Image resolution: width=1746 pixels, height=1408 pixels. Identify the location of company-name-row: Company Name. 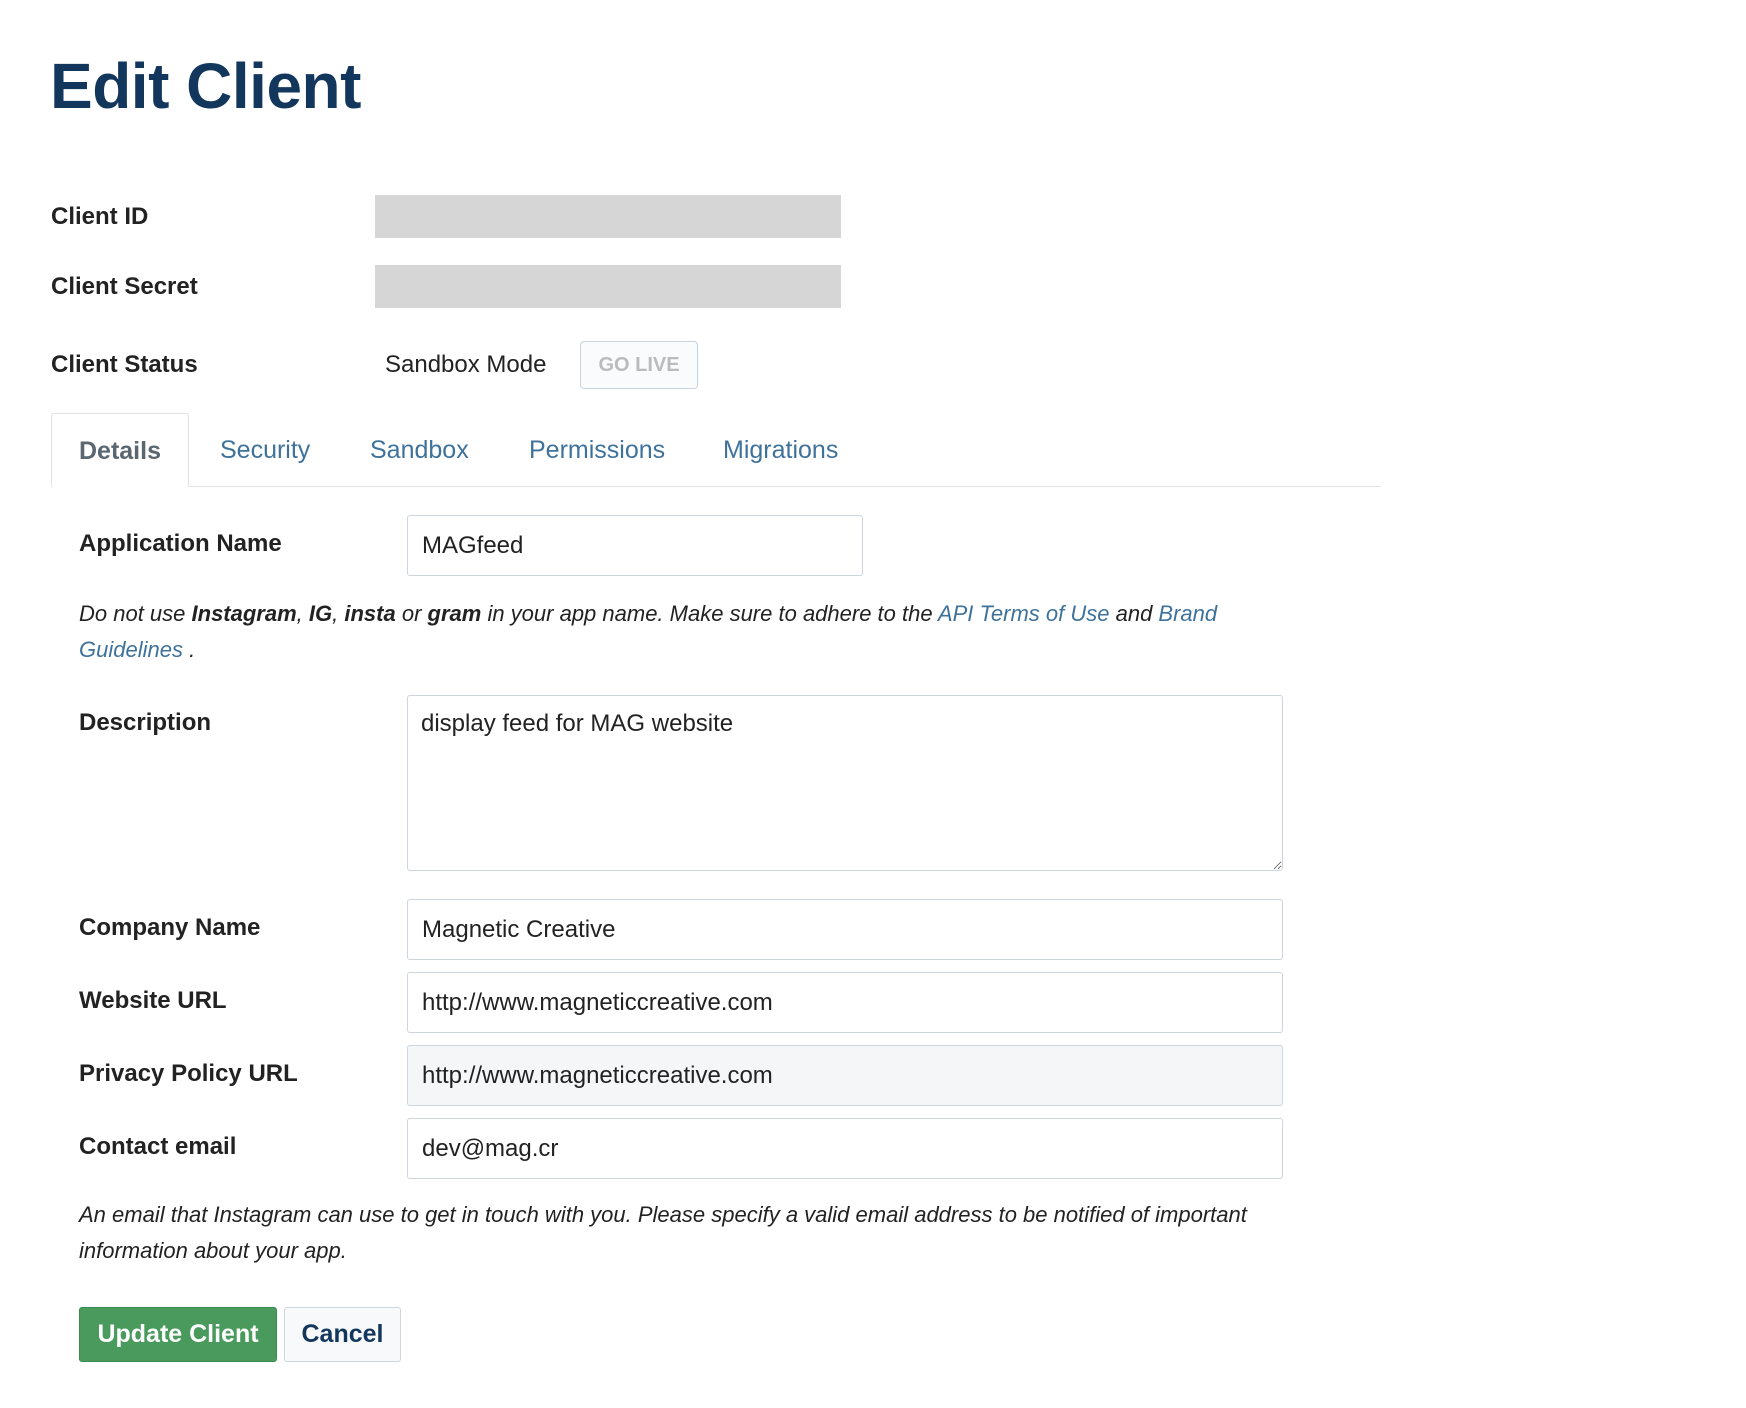
(681, 929).